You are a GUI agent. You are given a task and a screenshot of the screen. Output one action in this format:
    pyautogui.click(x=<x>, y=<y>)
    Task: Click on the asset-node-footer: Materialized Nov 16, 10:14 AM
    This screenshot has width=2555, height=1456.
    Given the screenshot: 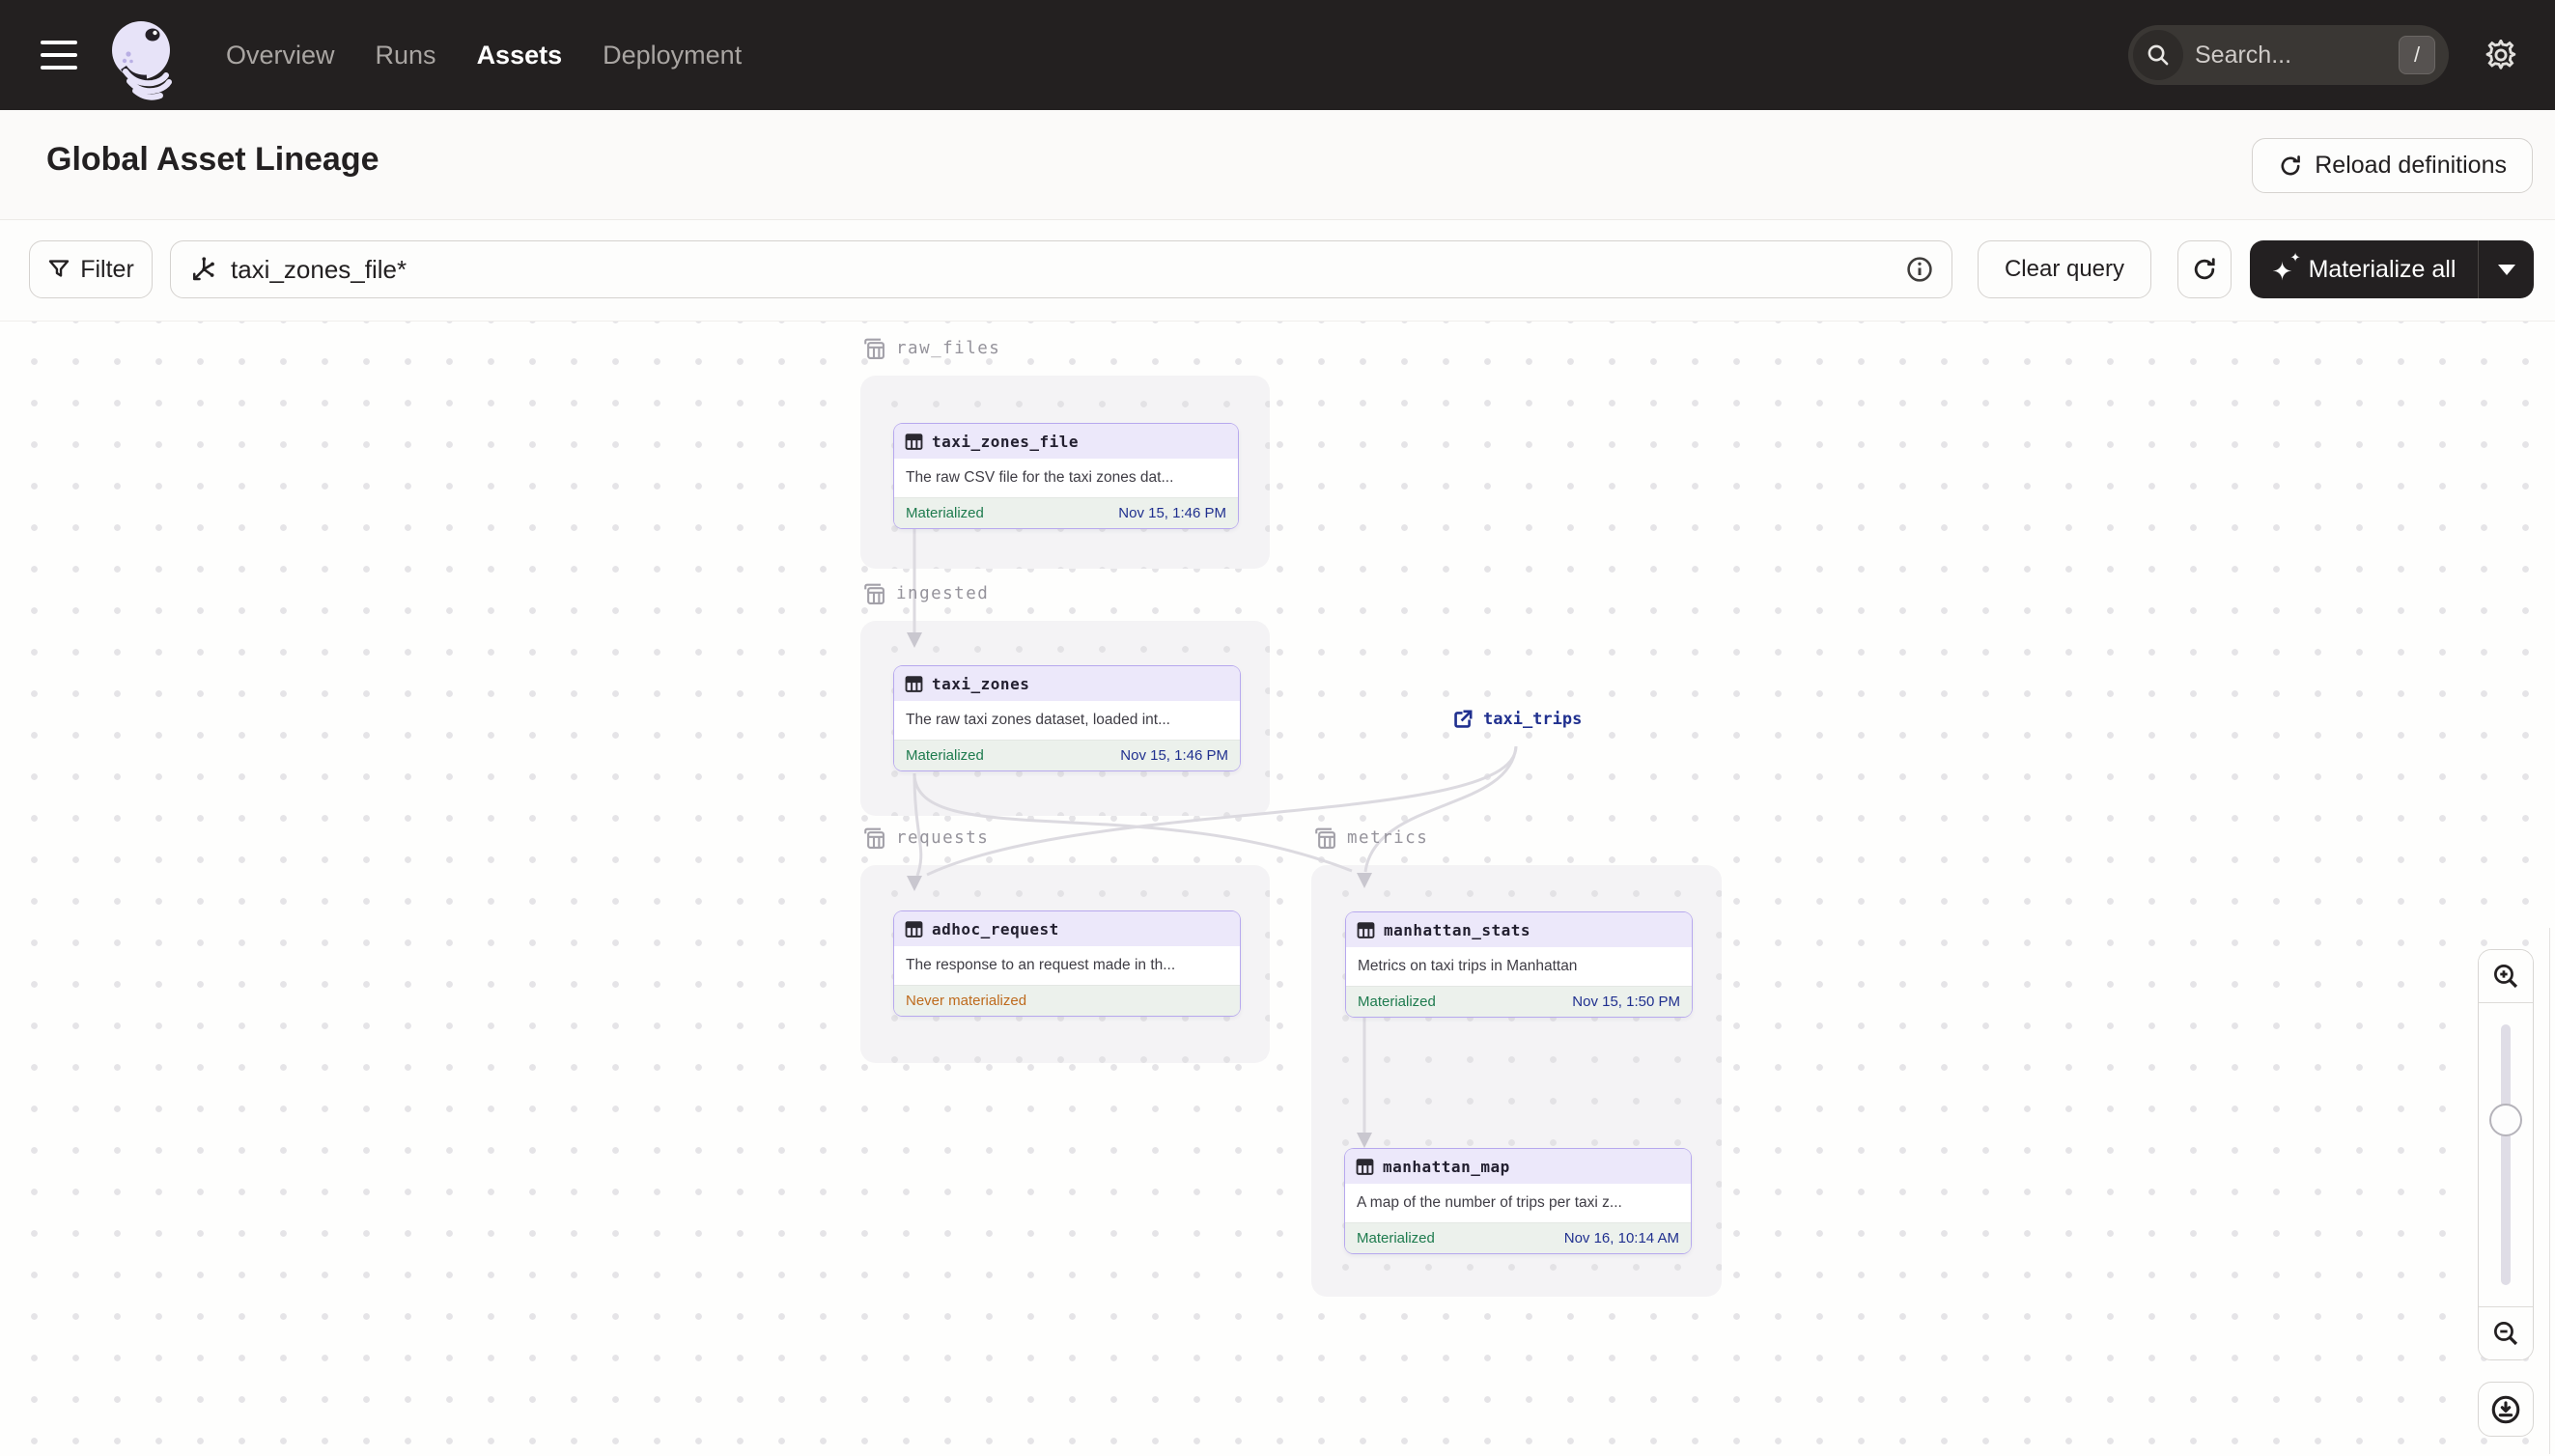 What is the action you would take?
    pyautogui.click(x=1518, y=1238)
    